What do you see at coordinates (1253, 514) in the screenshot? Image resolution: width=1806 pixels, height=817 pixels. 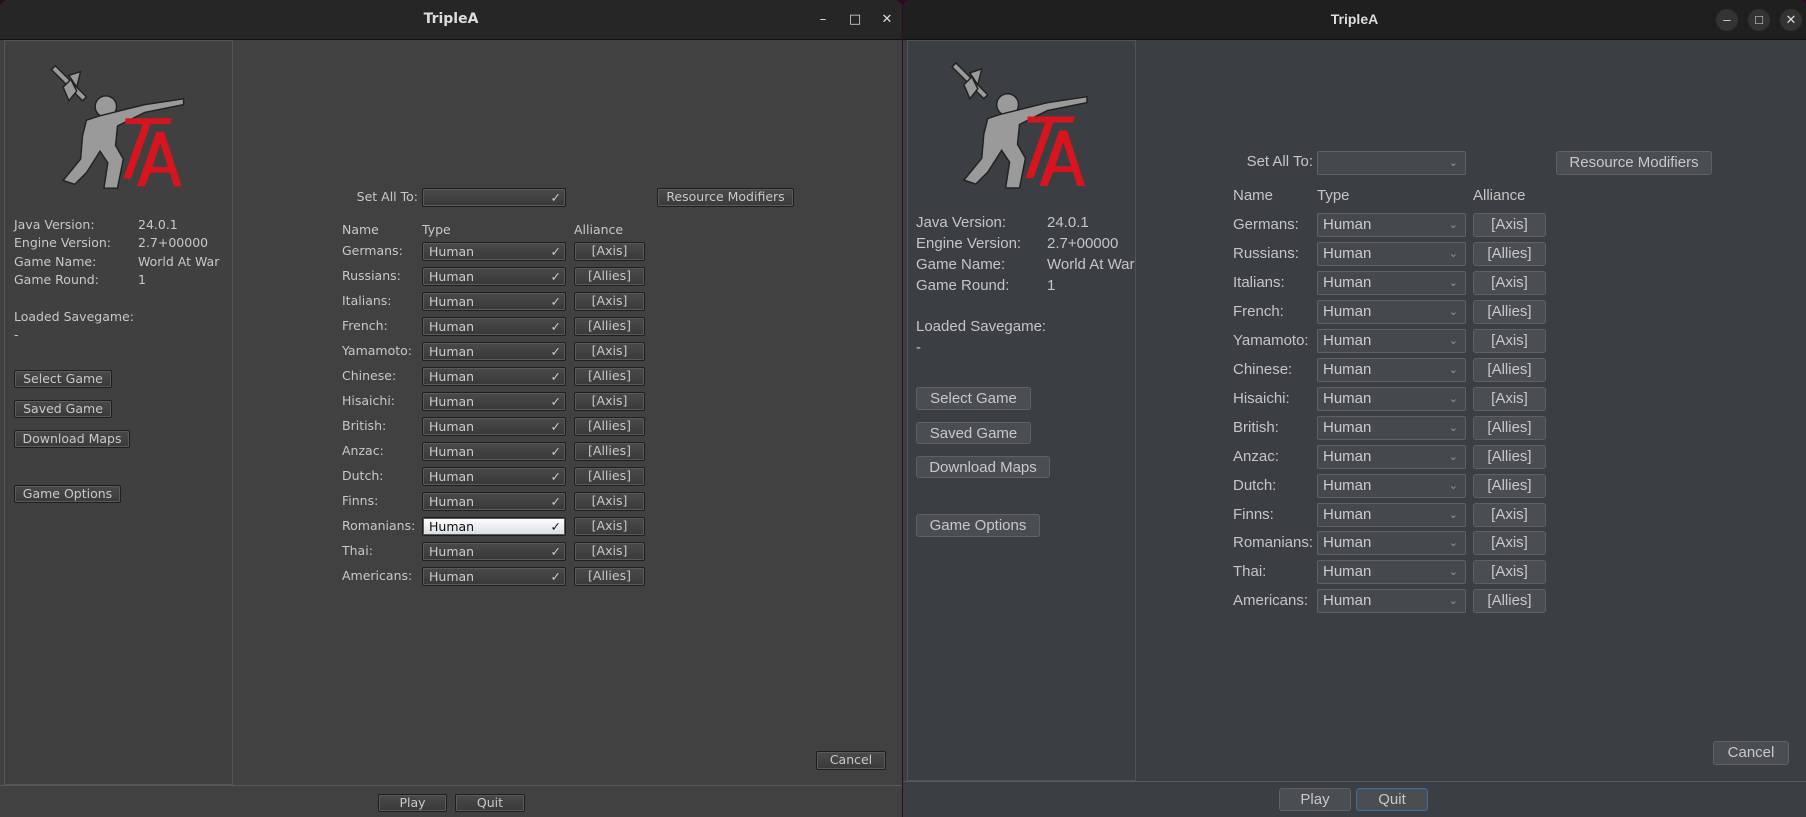 I see `player-name: Finns:` at bounding box center [1253, 514].